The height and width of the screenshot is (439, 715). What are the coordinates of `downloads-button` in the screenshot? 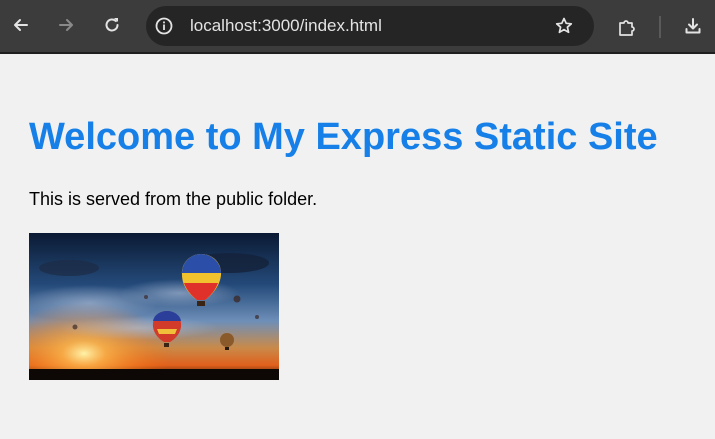 It's located at (693, 26).